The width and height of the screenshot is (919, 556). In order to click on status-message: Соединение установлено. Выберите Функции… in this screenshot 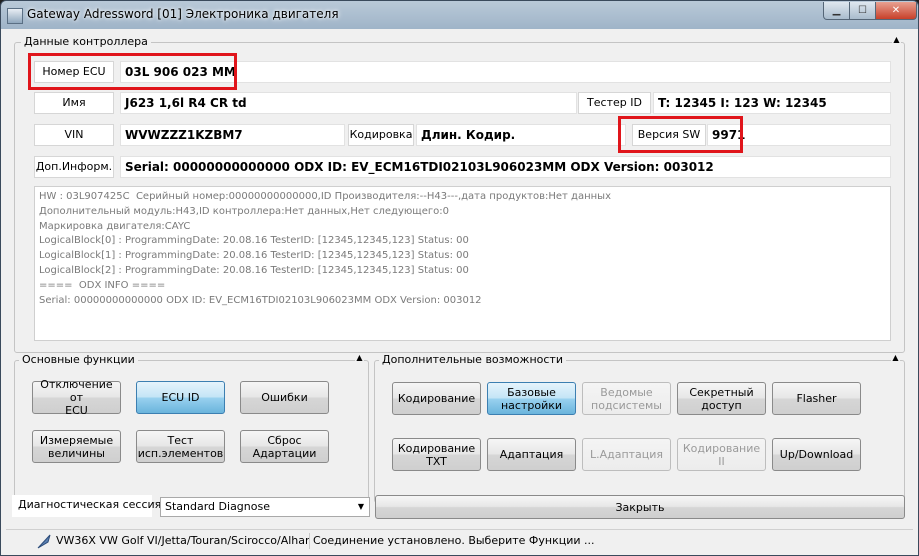, I will do `click(611, 541)`.